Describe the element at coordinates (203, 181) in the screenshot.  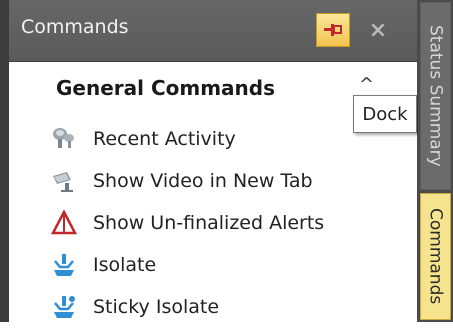
I see `command-label: Show Video in New Tab` at that location.